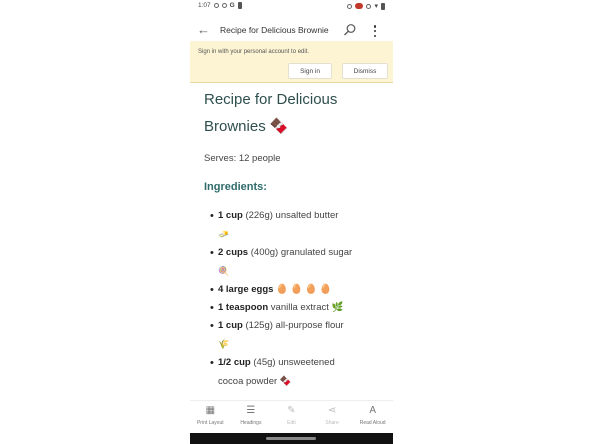 The width and height of the screenshot is (600, 444). I want to click on share-button: ⋖ Share, so click(332, 417).